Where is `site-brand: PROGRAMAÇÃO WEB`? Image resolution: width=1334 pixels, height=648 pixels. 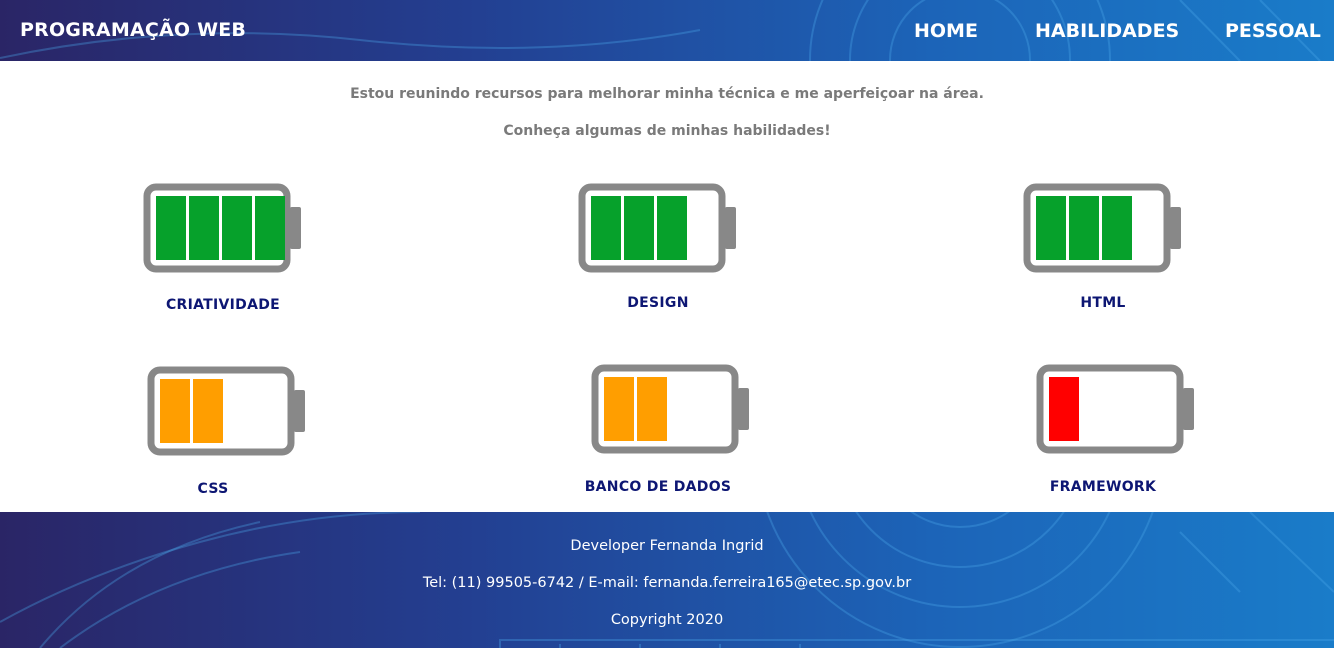 site-brand: PROGRAMAÇÃO WEB is located at coordinates (133, 30).